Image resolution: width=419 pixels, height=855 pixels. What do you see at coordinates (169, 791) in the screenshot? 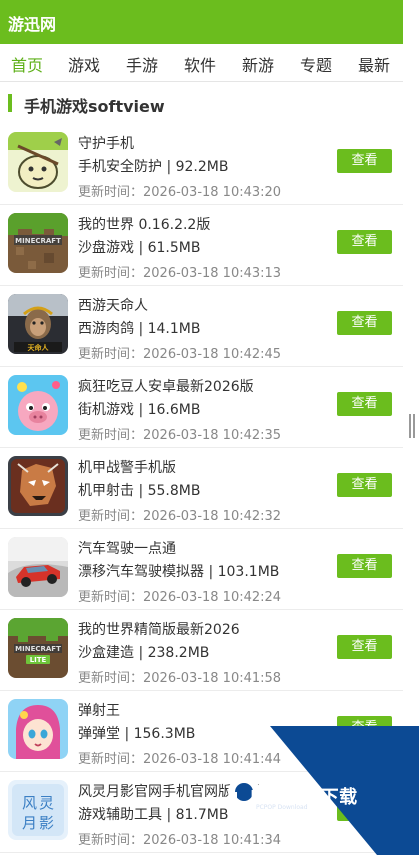
I see `app-name: 风灵月影官网手机官网版本新` at bounding box center [169, 791].